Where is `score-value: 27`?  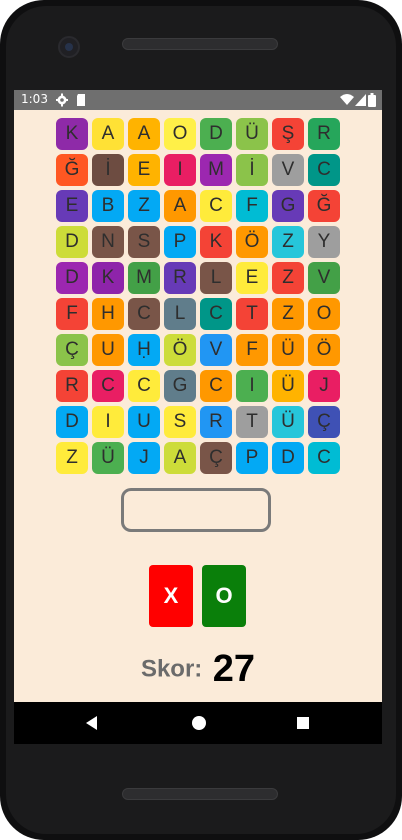
score-value: 27 is located at coordinates (234, 669).